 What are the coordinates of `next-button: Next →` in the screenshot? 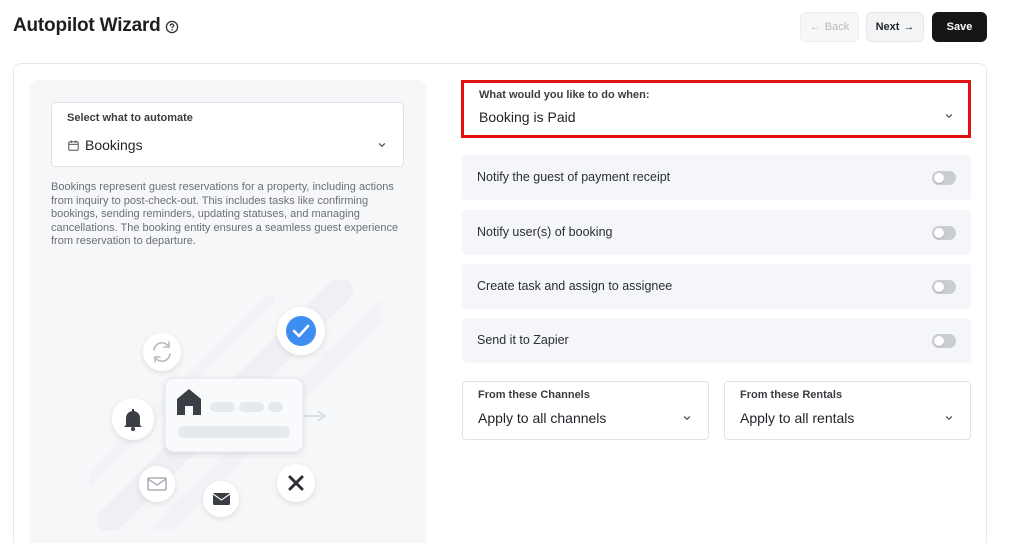 It's located at (895, 27).